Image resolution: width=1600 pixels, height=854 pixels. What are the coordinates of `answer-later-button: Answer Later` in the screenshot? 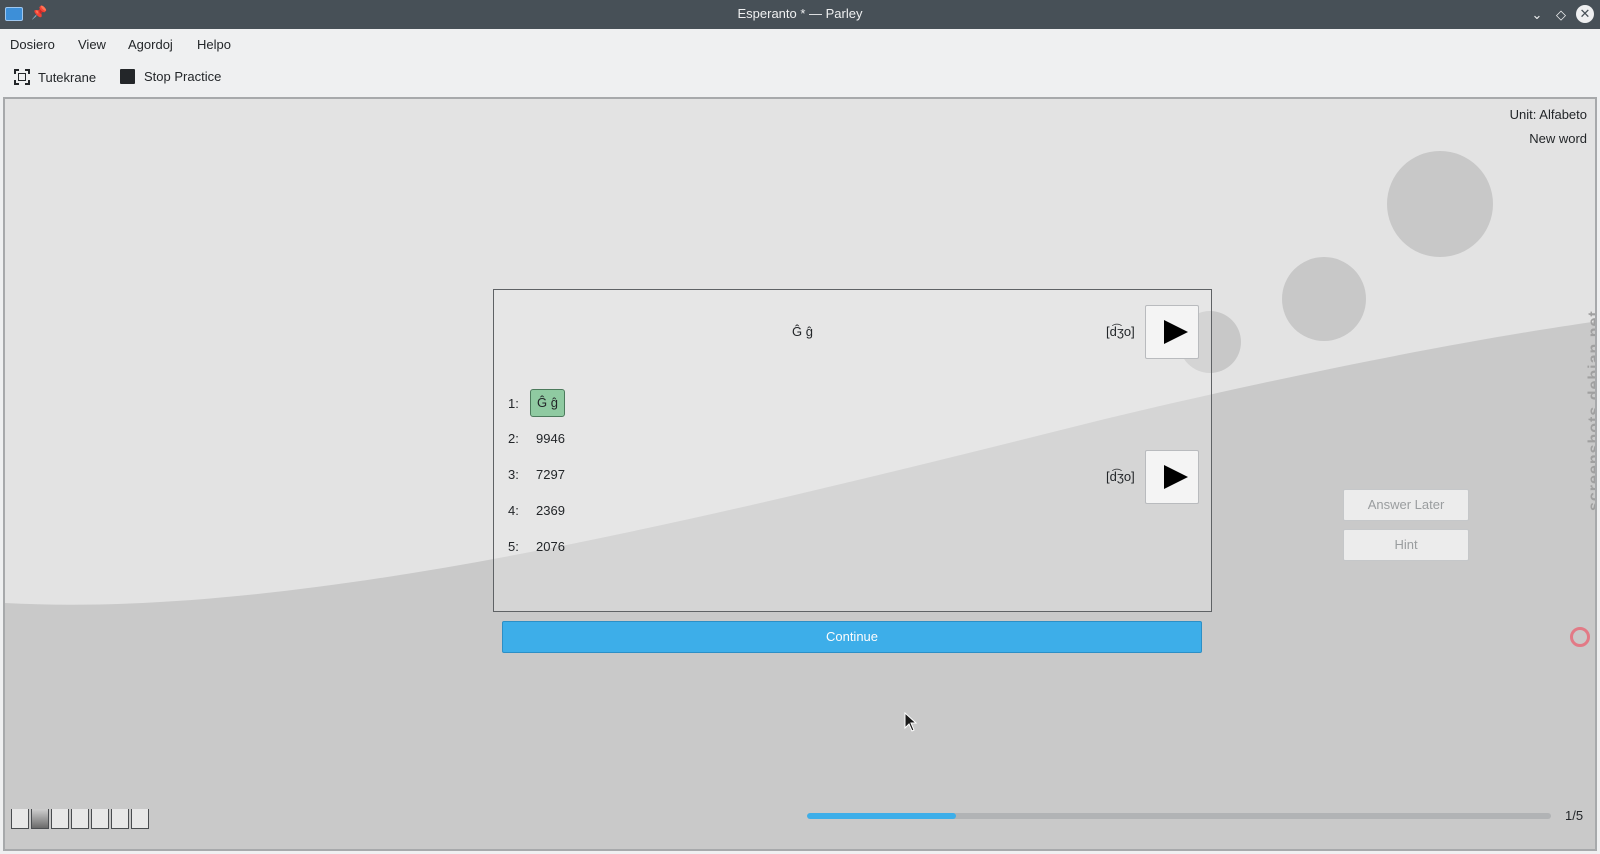 It's located at (1406, 505).